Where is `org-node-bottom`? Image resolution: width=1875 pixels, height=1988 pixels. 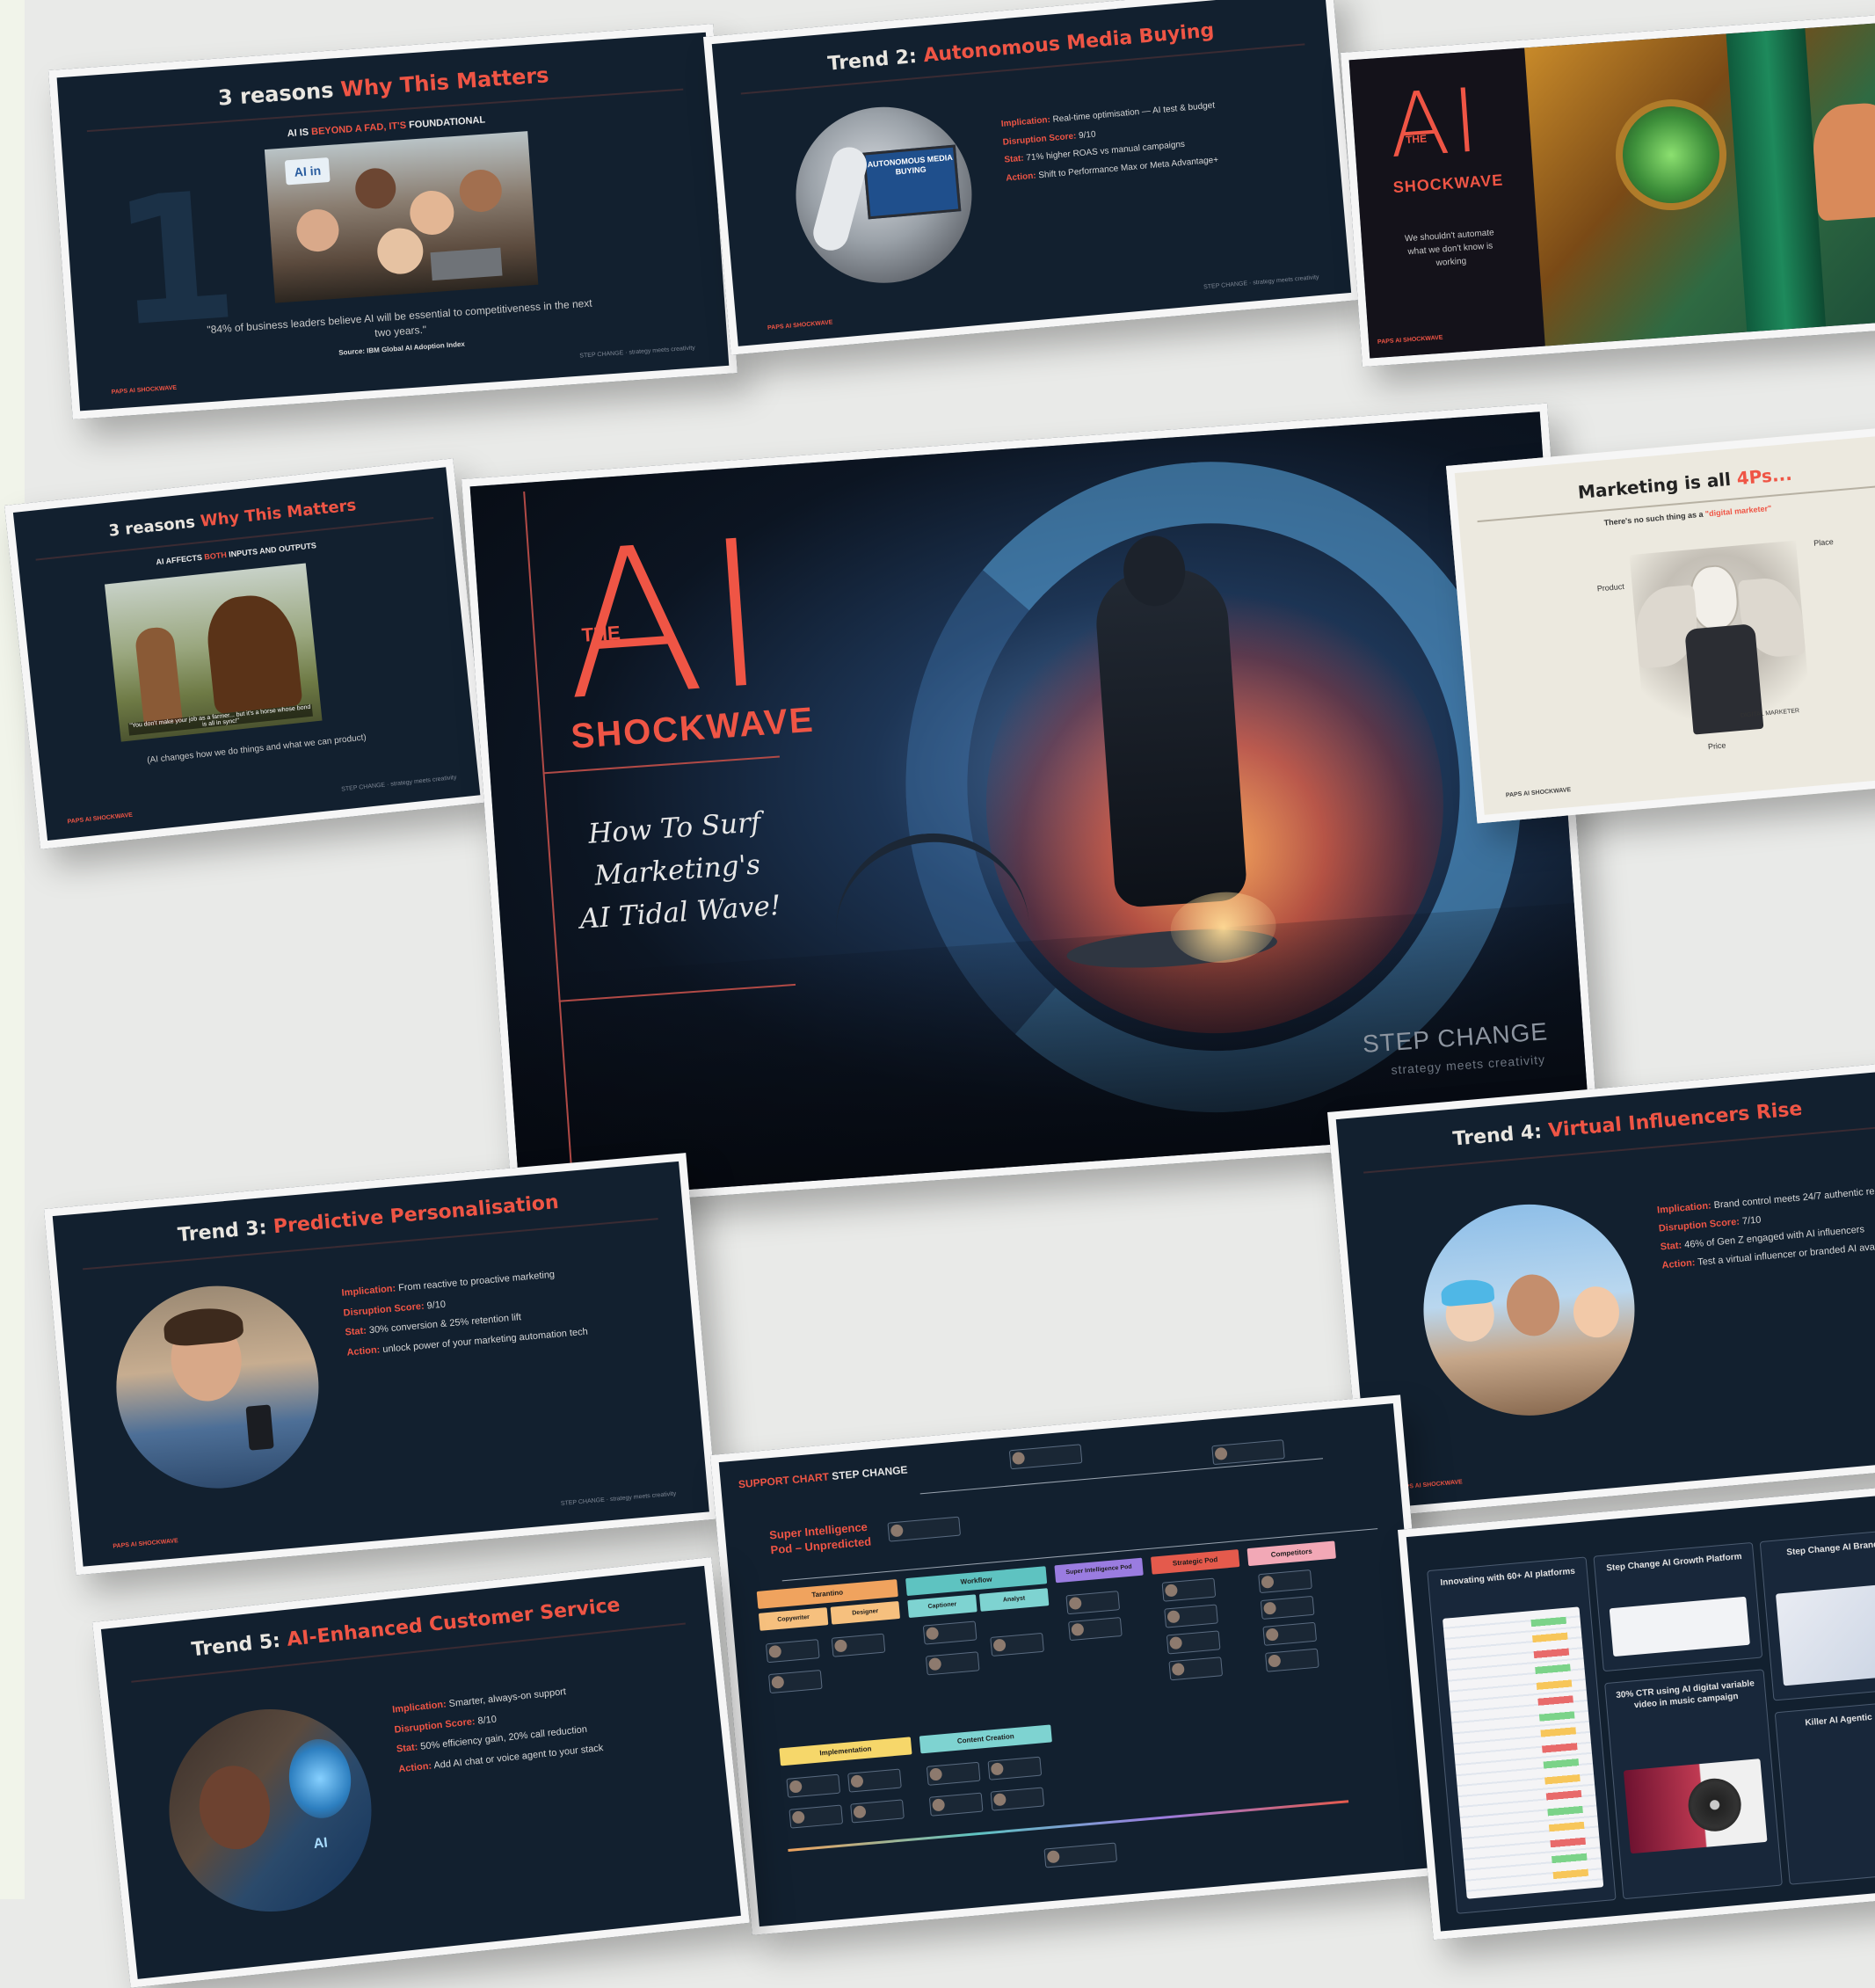
org-node-bottom is located at coordinates (1080, 1855).